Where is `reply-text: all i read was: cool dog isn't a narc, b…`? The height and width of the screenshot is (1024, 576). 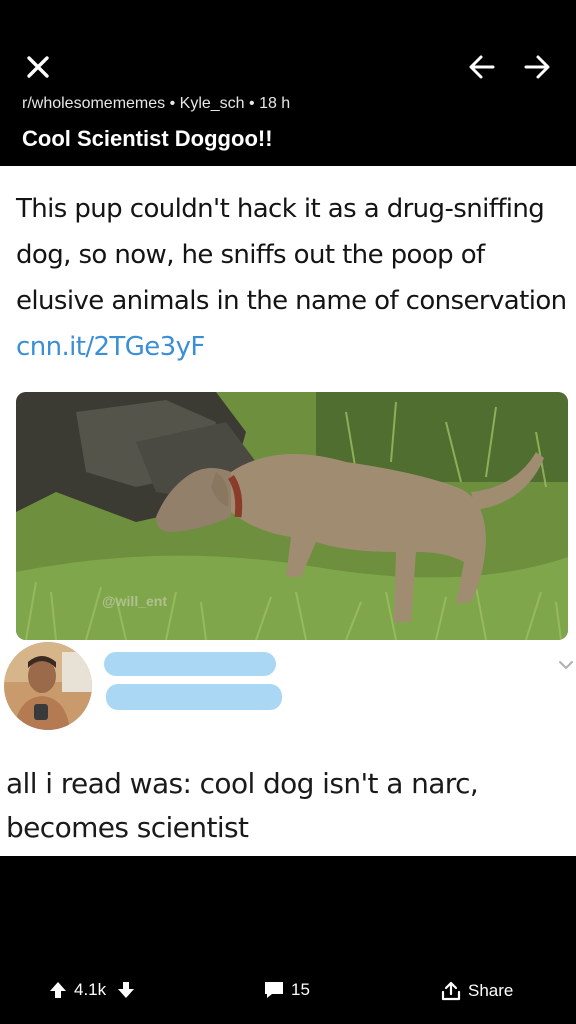 reply-text: all i read was: cool dog isn't a narc, b… is located at coordinates (242, 805).